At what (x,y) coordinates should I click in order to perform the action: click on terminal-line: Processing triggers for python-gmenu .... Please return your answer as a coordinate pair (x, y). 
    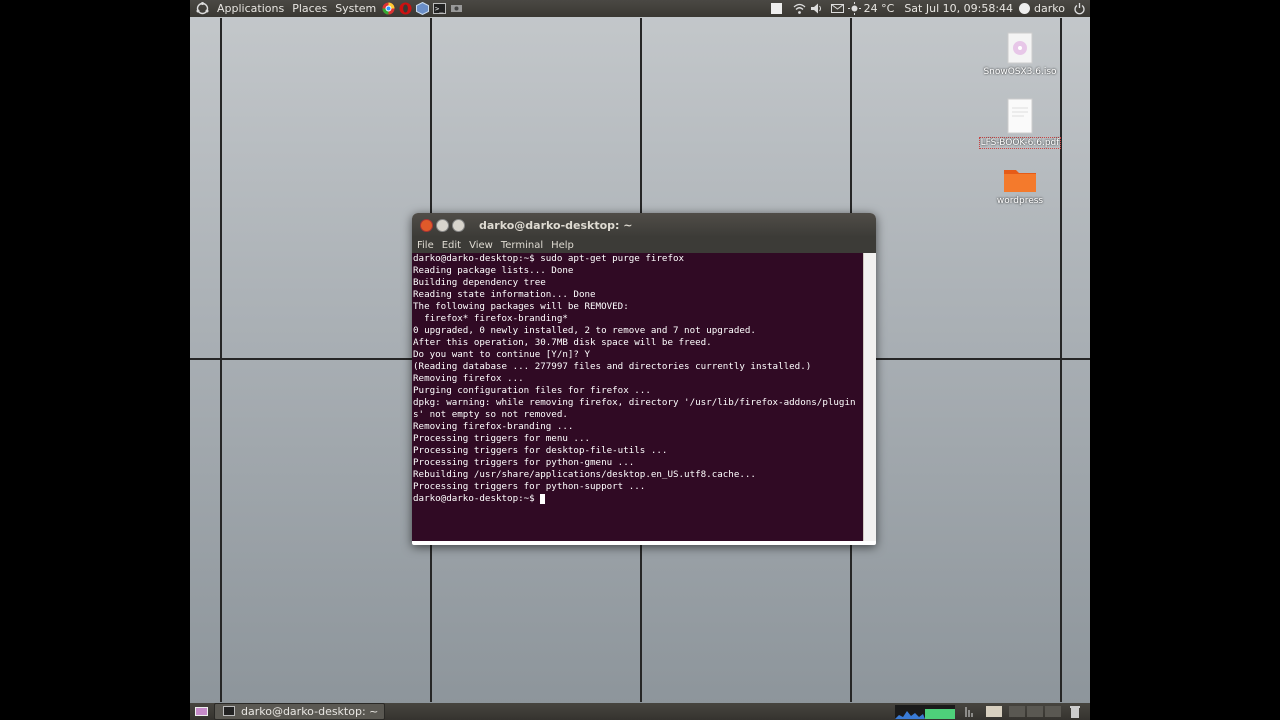
    Looking at the image, I should click on (524, 462).